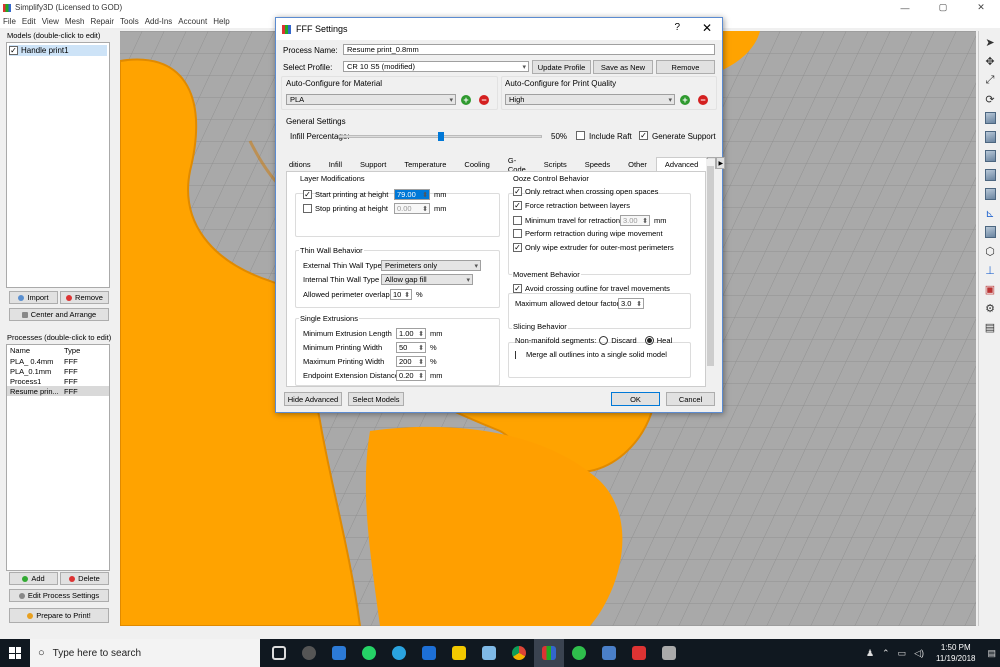  Describe the element at coordinates (427, 279) in the screenshot. I see `internal-thin-wall-dropdown: Allow gap fill` at that location.